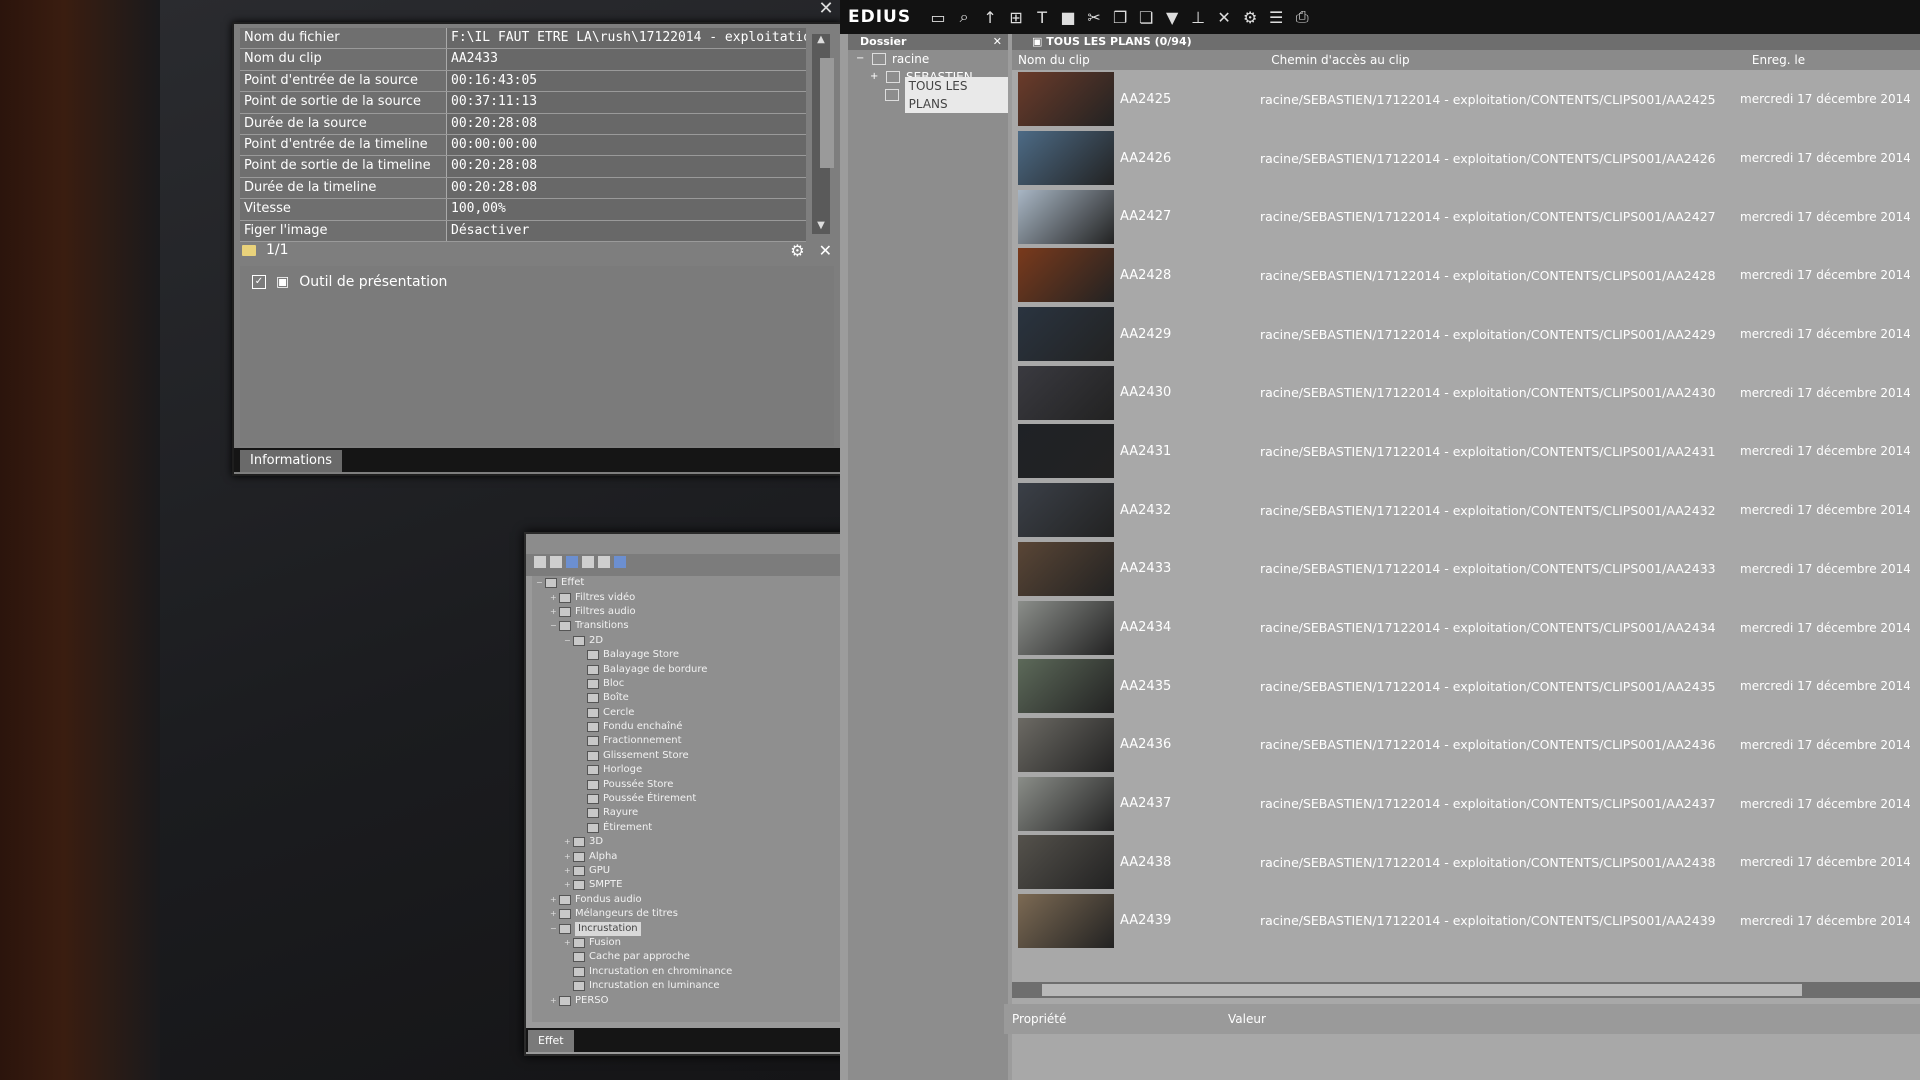 The height and width of the screenshot is (1080, 1920). What do you see at coordinates (938, 17) in the screenshot?
I see `folder-icon: ▭` at bounding box center [938, 17].